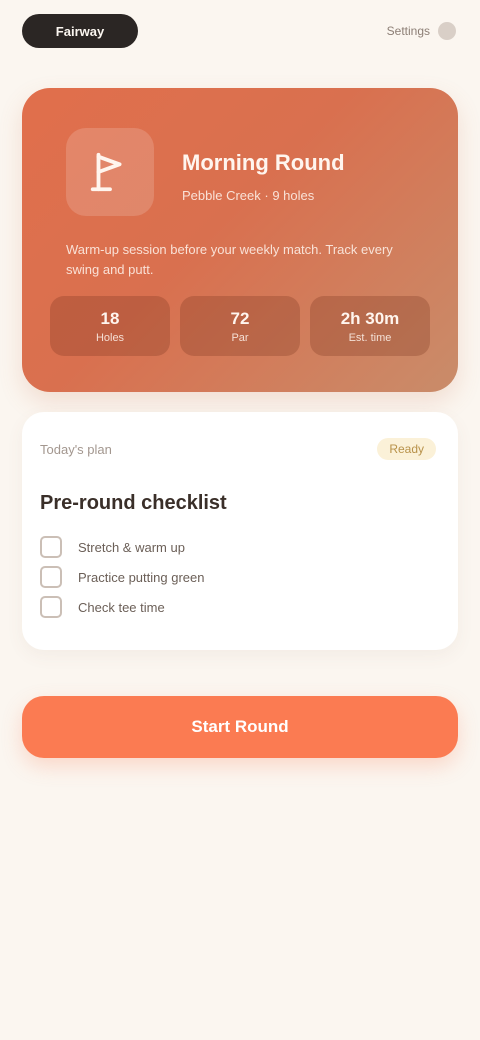  I want to click on card-label: Today's plan, so click(76, 449).